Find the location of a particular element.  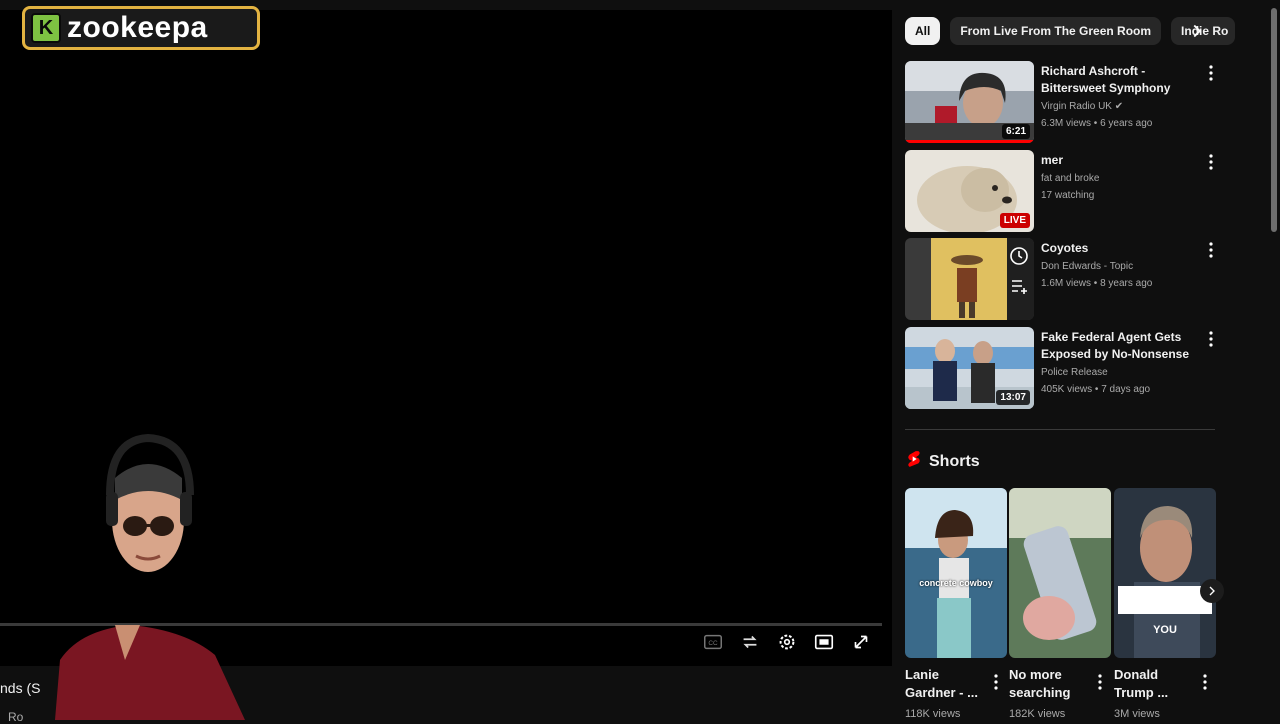

duration-badge: 6:21 is located at coordinates (1015, 131).